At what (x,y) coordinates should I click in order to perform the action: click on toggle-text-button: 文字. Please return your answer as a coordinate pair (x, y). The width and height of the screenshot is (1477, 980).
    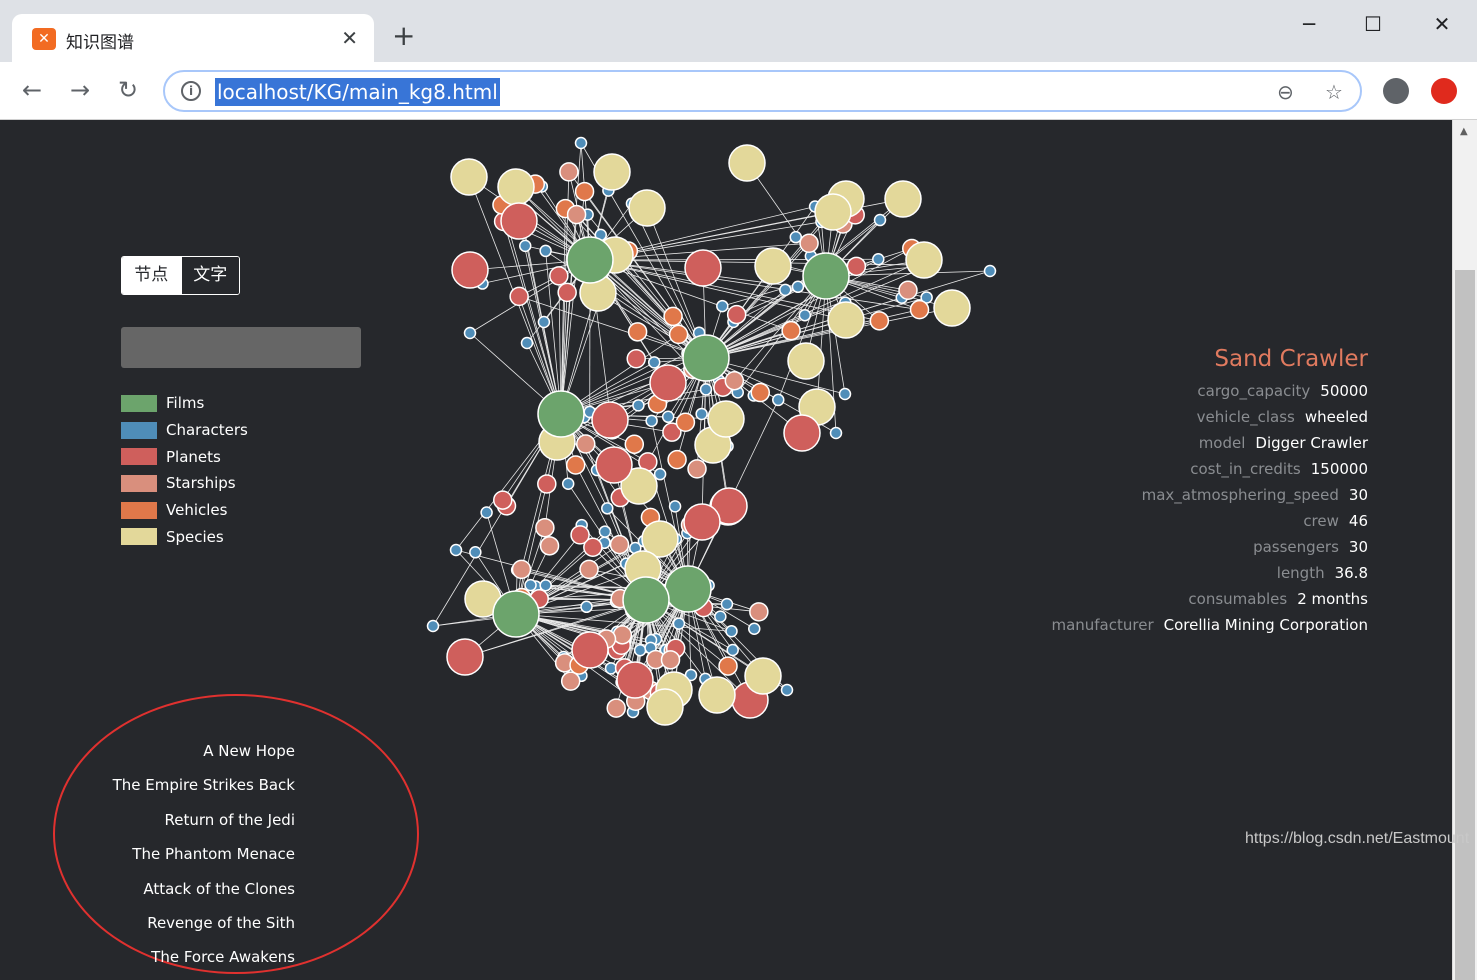
    Looking at the image, I should click on (209, 275).